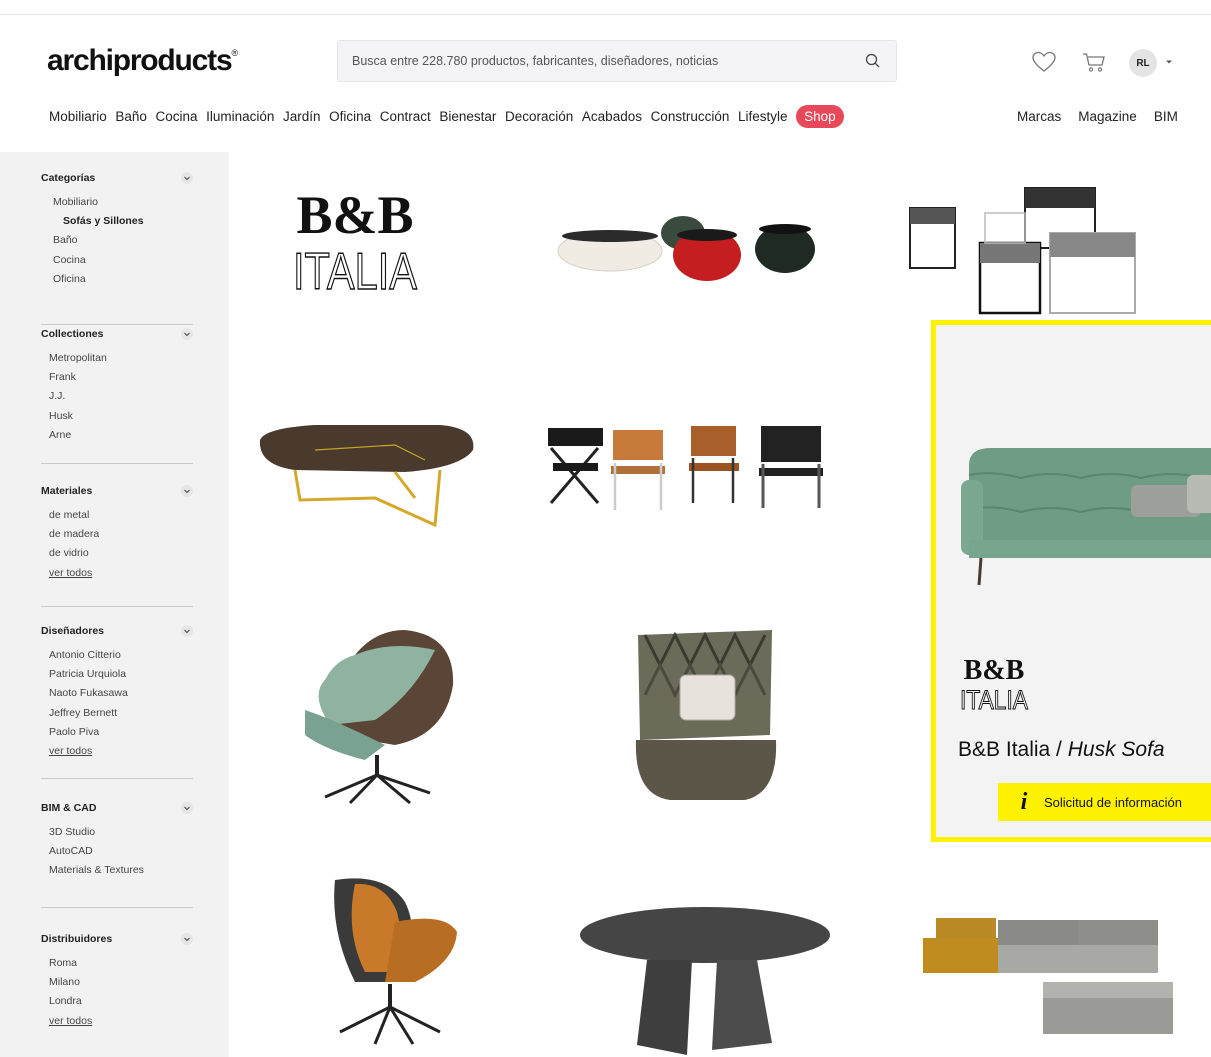 The image size is (1211, 1057). What do you see at coordinates (117, 204) in the screenshot?
I see `filter-option: Mobiliario` at bounding box center [117, 204].